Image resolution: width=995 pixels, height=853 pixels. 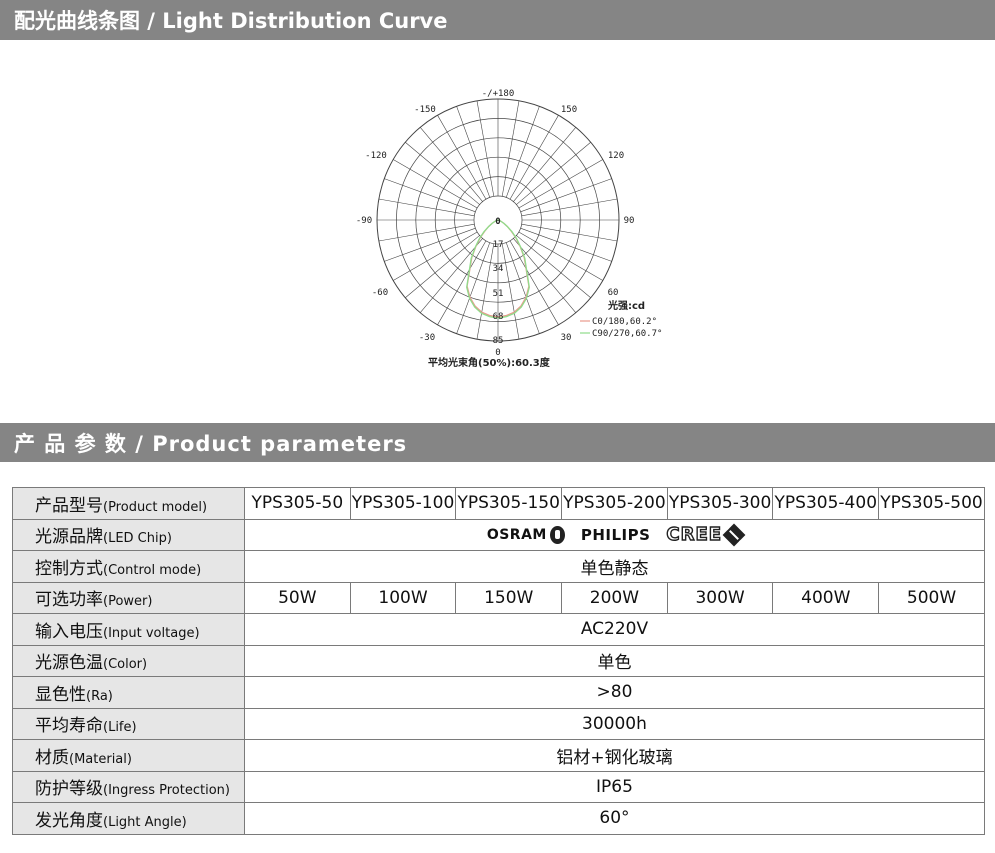 What do you see at coordinates (128, 723) in the screenshot?
I see `param-label: 平均寿命(Life)` at bounding box center [128, 723].